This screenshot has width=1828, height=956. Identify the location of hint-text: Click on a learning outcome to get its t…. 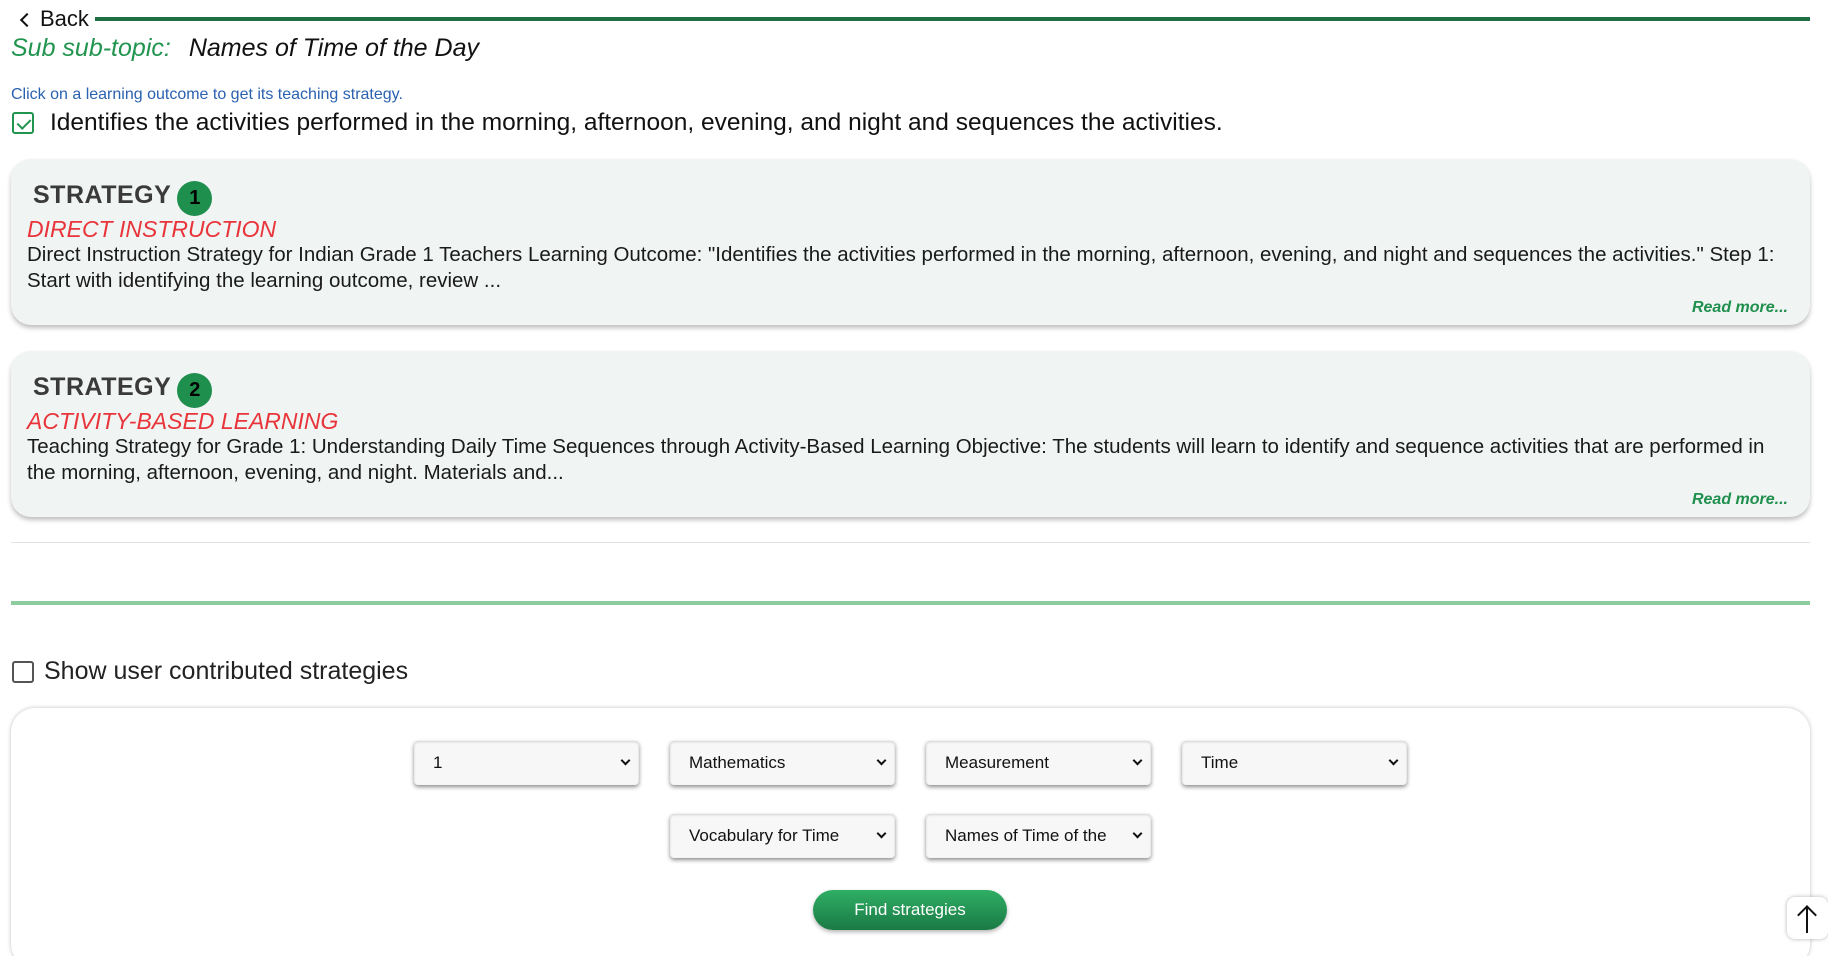
(207, 94).